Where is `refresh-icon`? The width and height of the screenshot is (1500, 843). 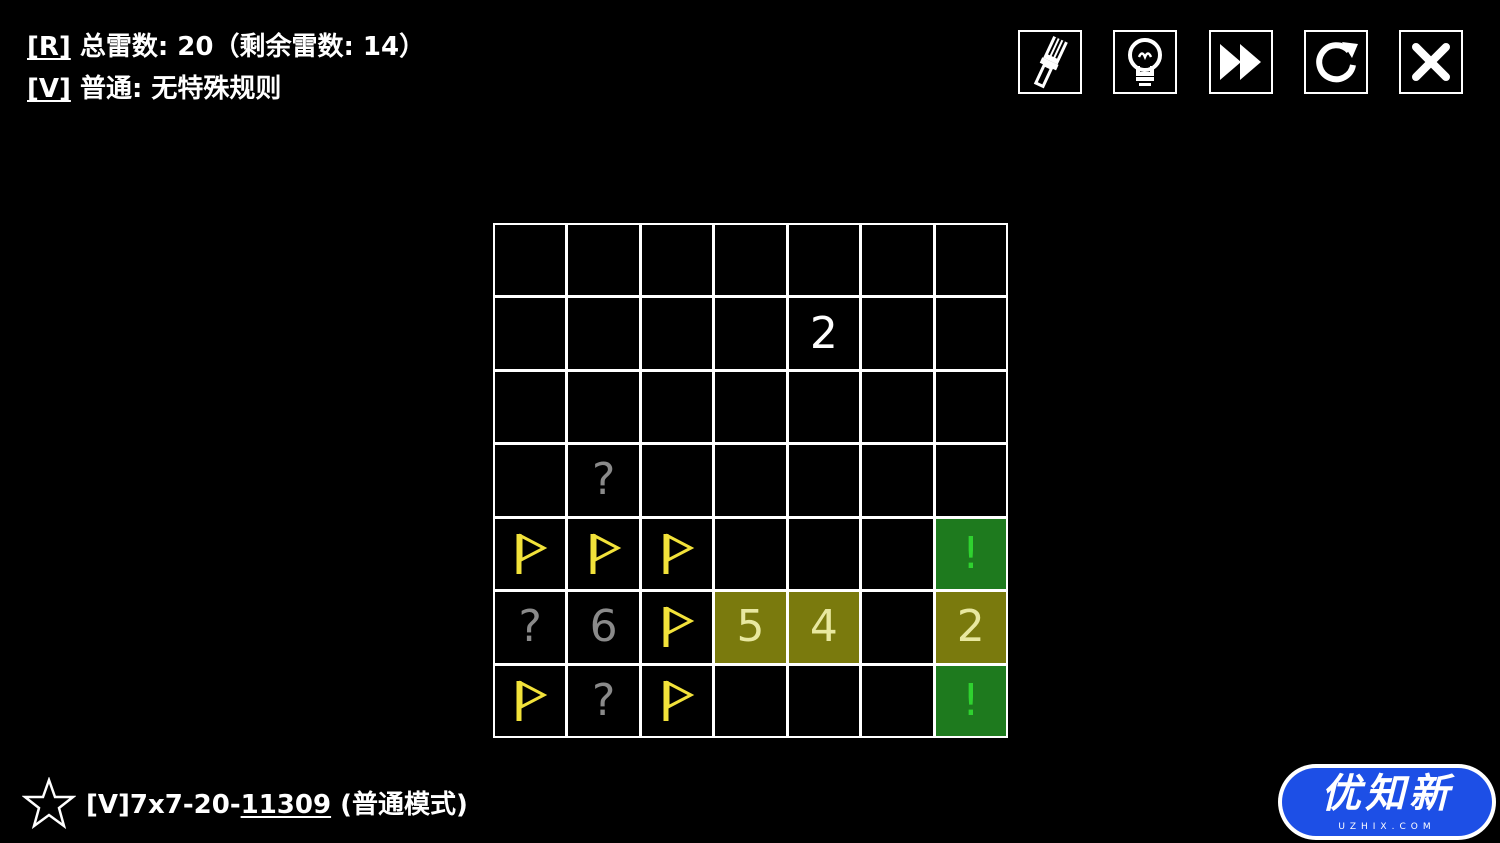 refresh-icon is located at coordinates (1337, 62).